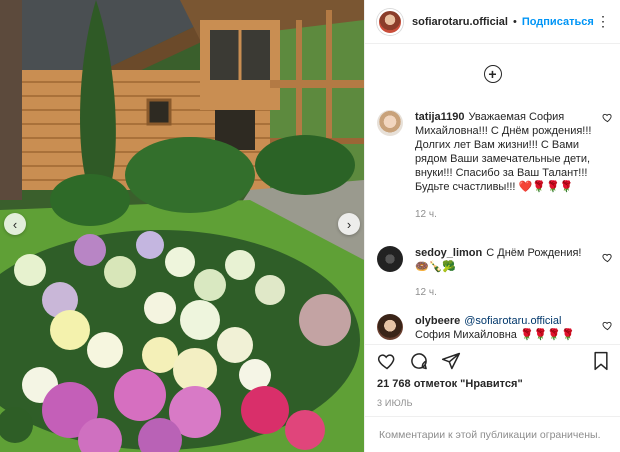 The width and height of the screenshot is (620, 452). I want to click on post-date: 3 ИЮЛЬ, so click(395, 403).